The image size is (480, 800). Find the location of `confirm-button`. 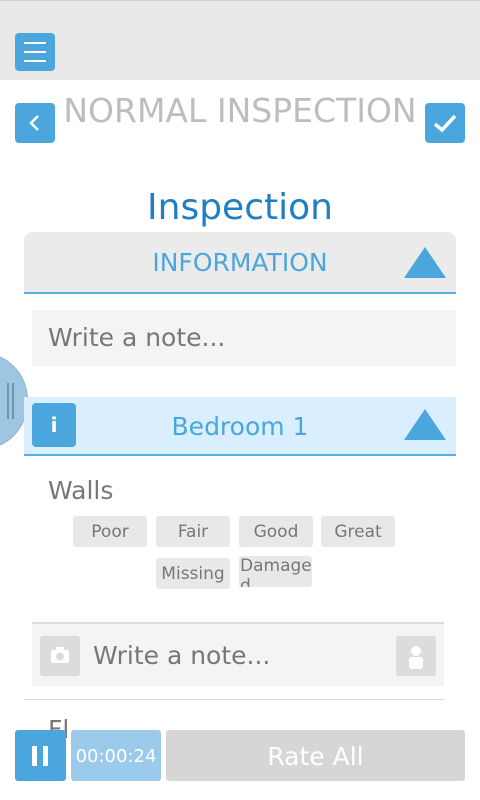

confirm-button is located at coordinates (445, 123).